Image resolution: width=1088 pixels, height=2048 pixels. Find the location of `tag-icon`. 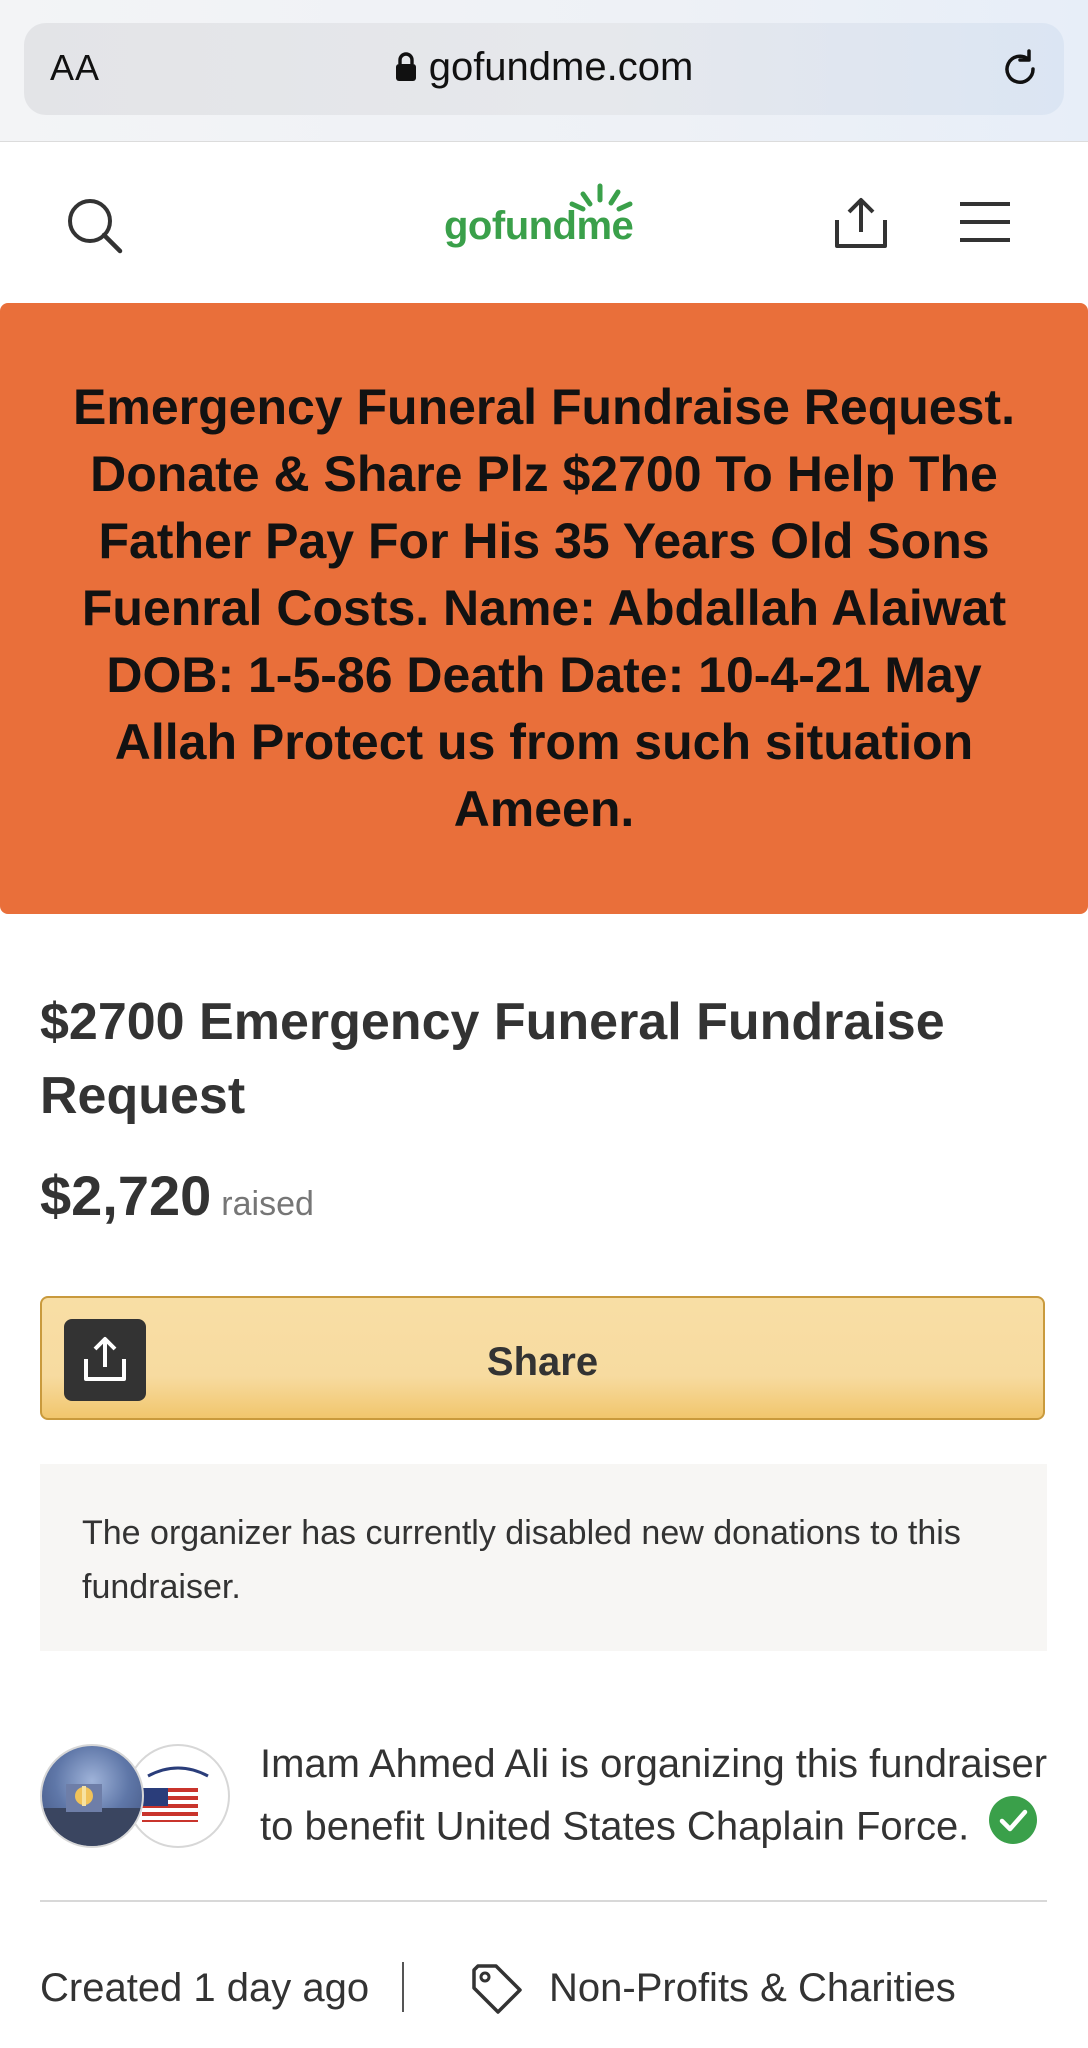

tag-icon is located at coordinates (497, 1992).